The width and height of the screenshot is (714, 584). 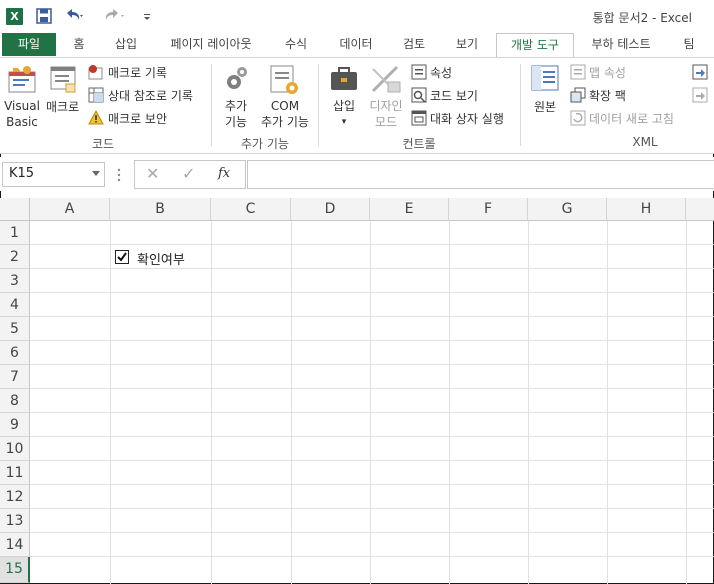 I want to click on properties-button: 속성, so click(x=441, y=72).